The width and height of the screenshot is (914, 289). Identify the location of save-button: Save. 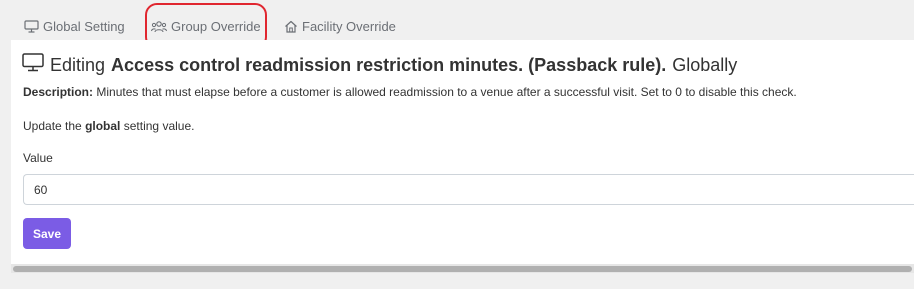
(47, 233).